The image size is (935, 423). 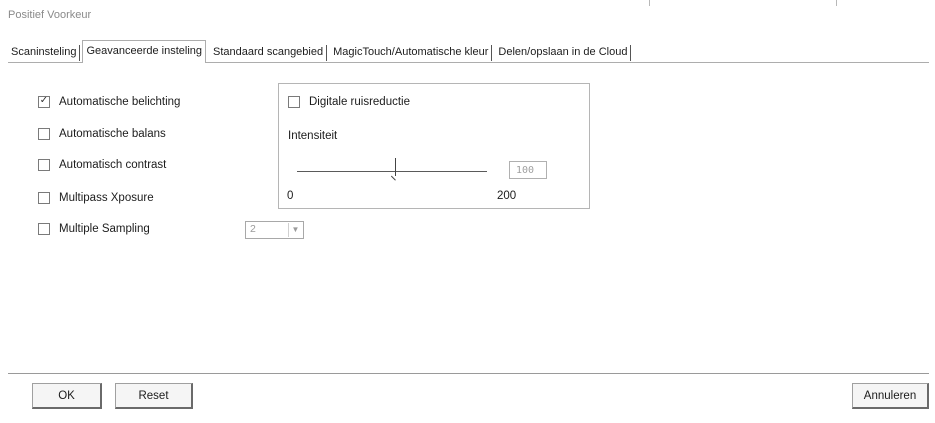 I want to click on tab-magictouch: MagicTouch/Automatische kleur, so click(x=411, y=52).